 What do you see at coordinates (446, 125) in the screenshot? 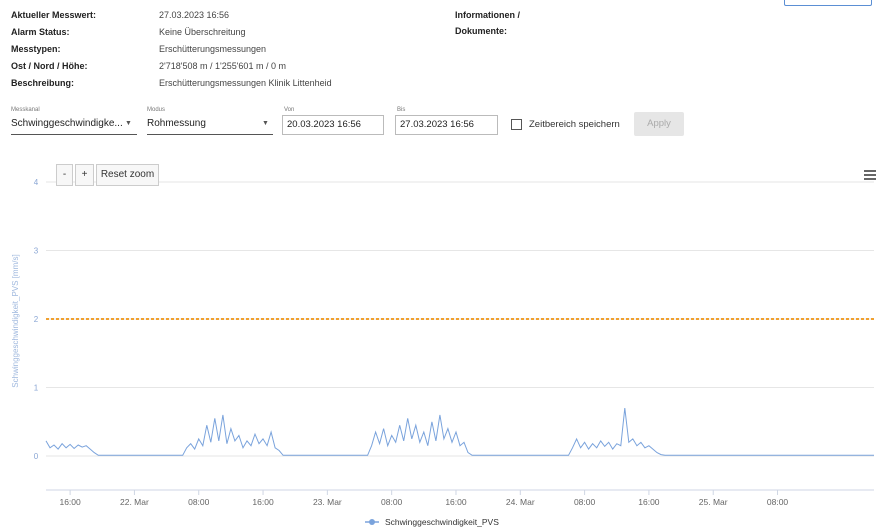
I see `bis-date-input: 27.03.2023 16:56` at bounding box center [446, 125].